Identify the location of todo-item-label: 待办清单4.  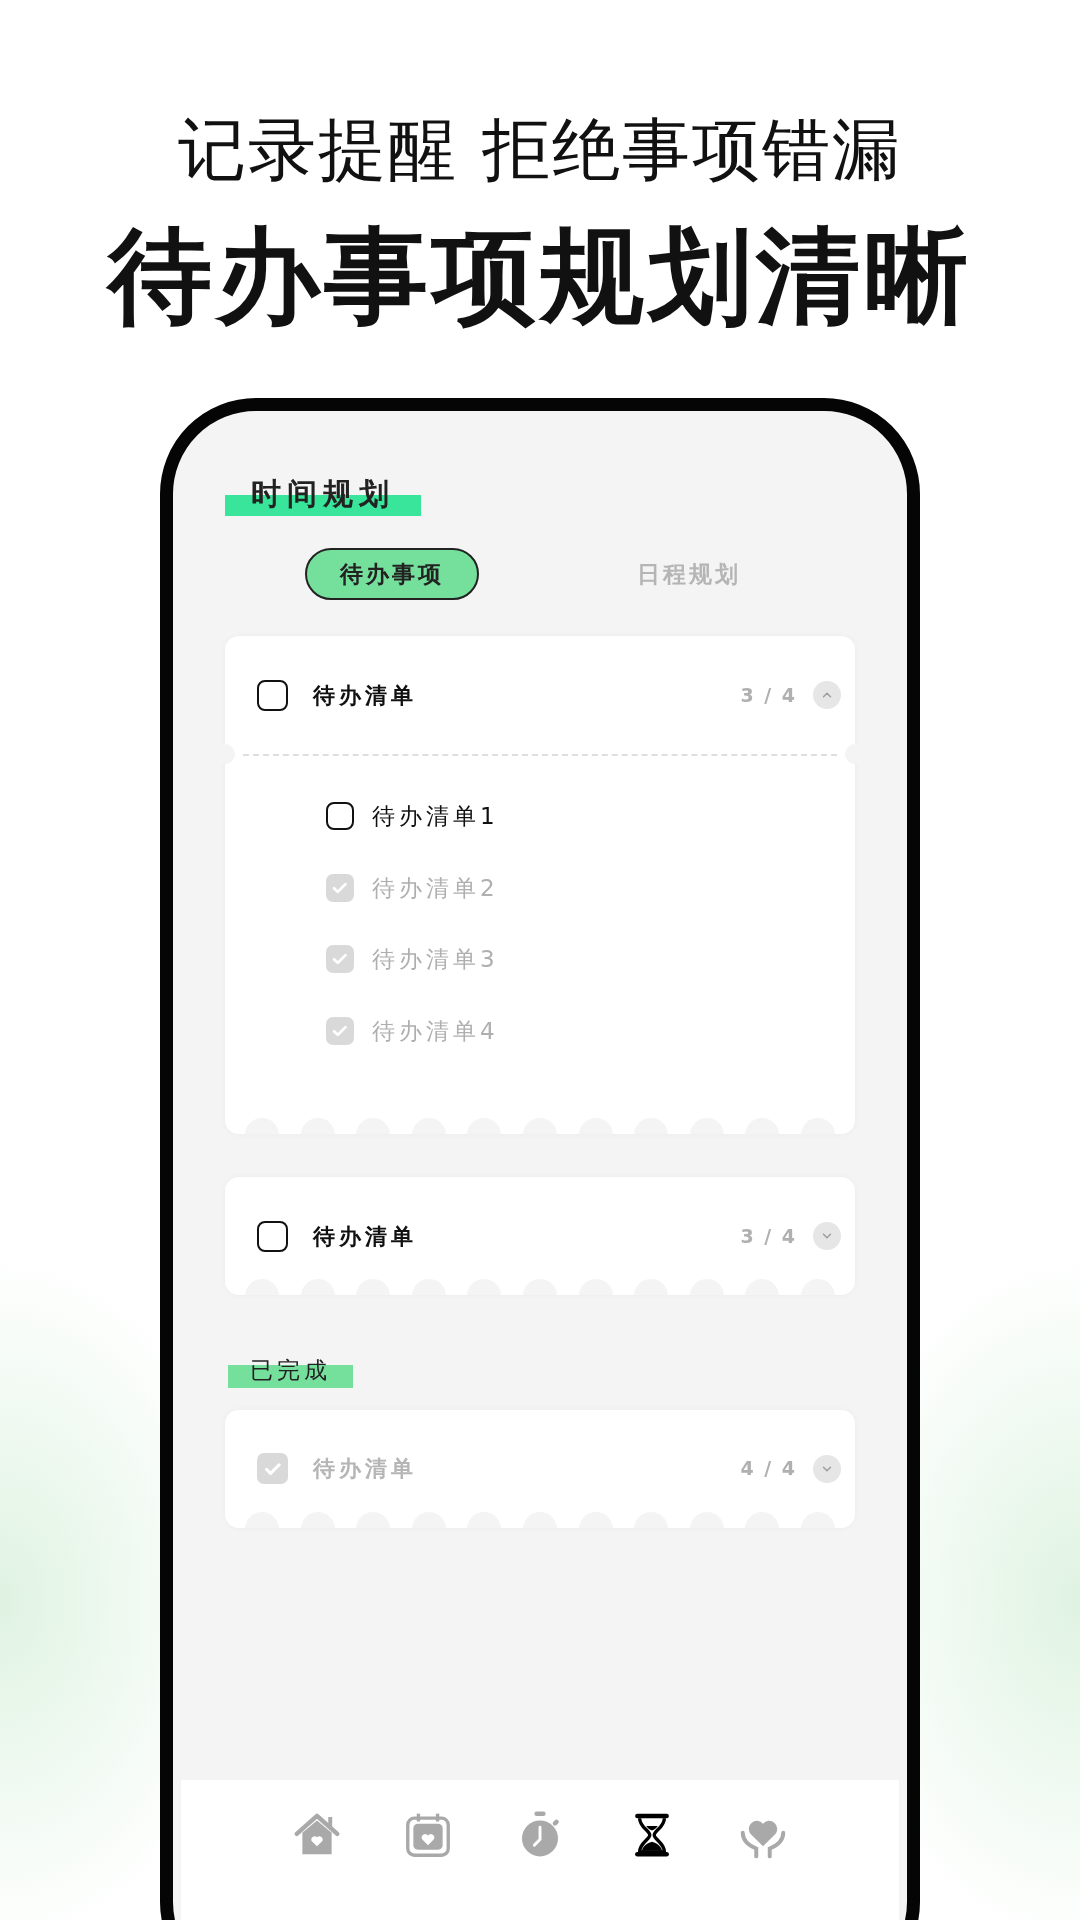
(435, 1031).